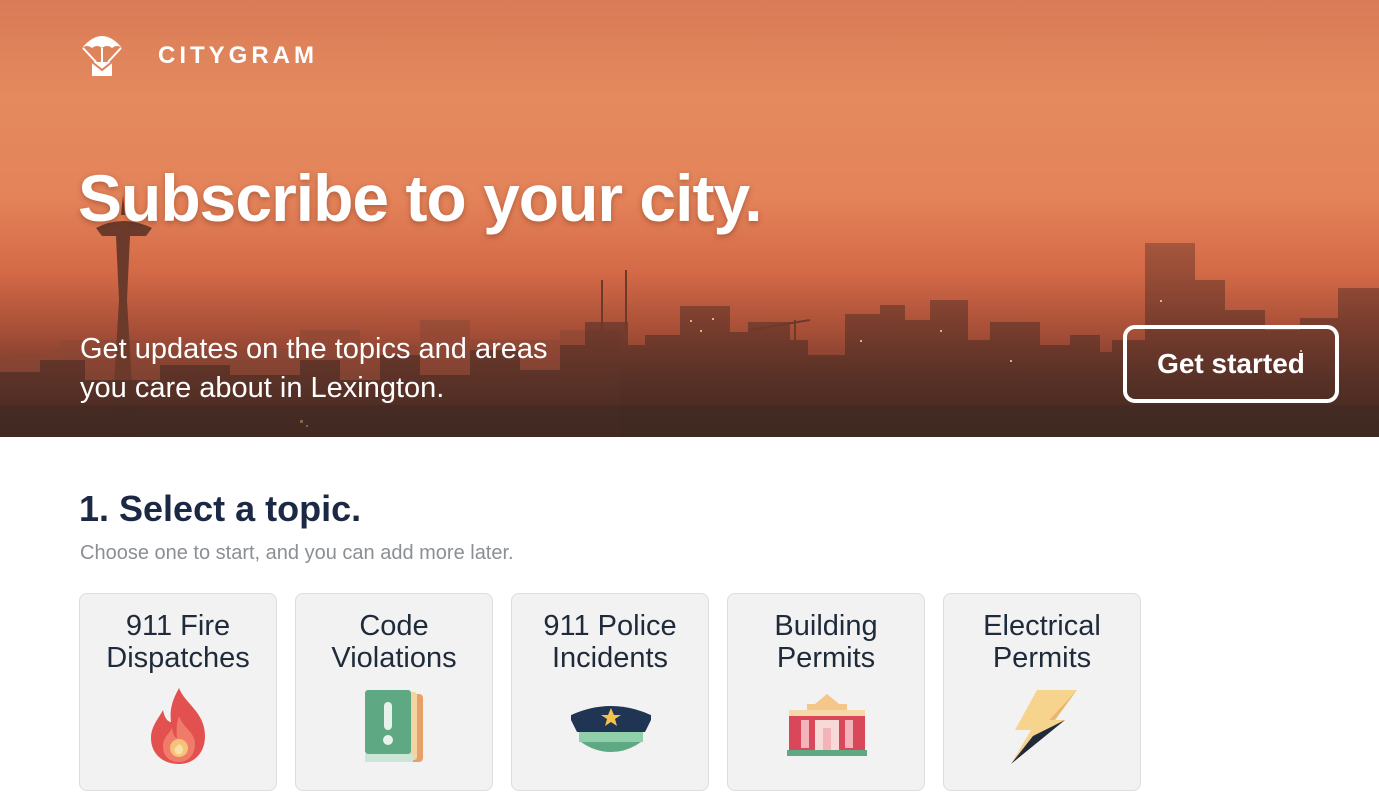 Image resolution: width=1379 pixels, height=805 pixels. What do you see at coordinates (102, 53) in the screenshot?
I see `parachute-mail-logo-icon` at bounding box center [102, 53].